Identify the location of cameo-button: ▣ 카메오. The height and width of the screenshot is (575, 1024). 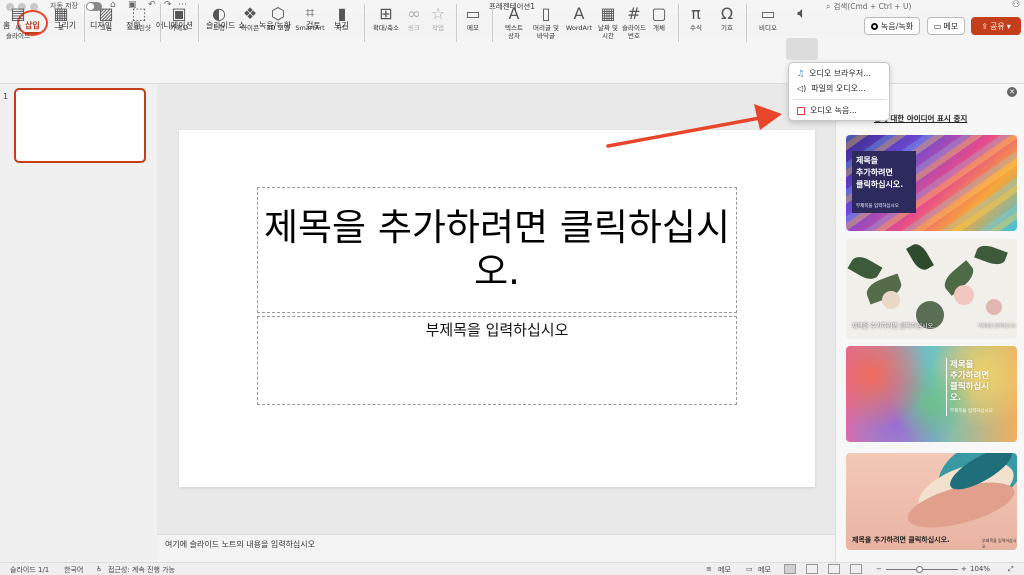
(179, 17).